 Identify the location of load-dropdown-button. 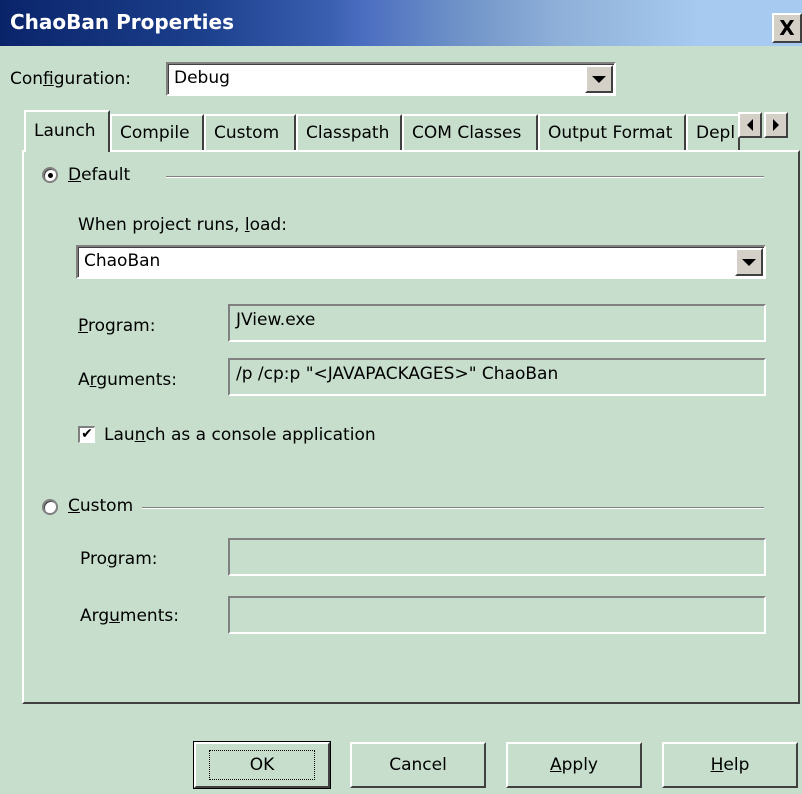
(749, 262).